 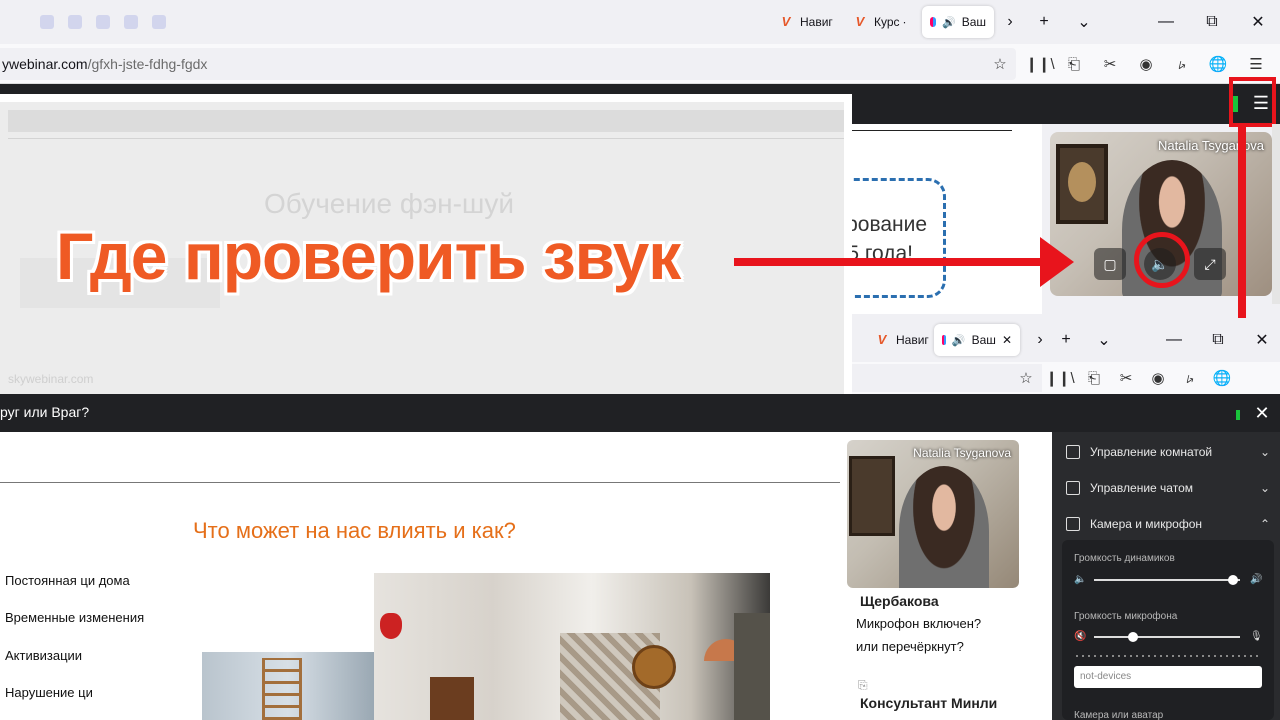 What do you see at coordinates (1210, 264) in the screenshot?
I see `fullscreen-icon: ⤢` at bounding box center [1210, 264].